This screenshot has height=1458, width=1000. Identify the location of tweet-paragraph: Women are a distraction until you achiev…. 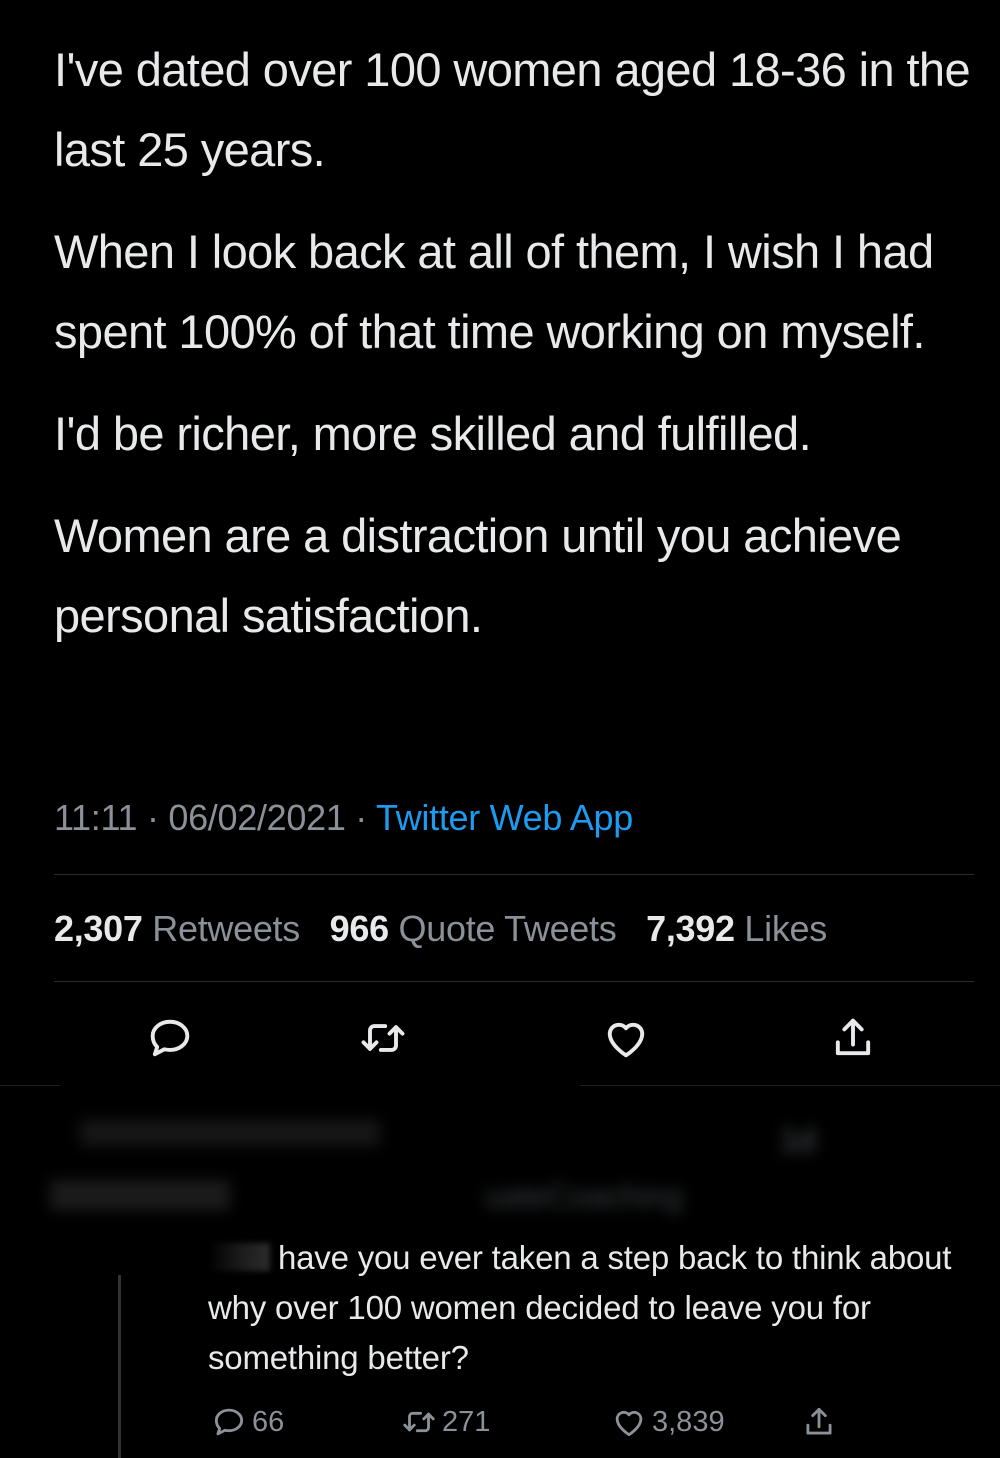
(478, 575).